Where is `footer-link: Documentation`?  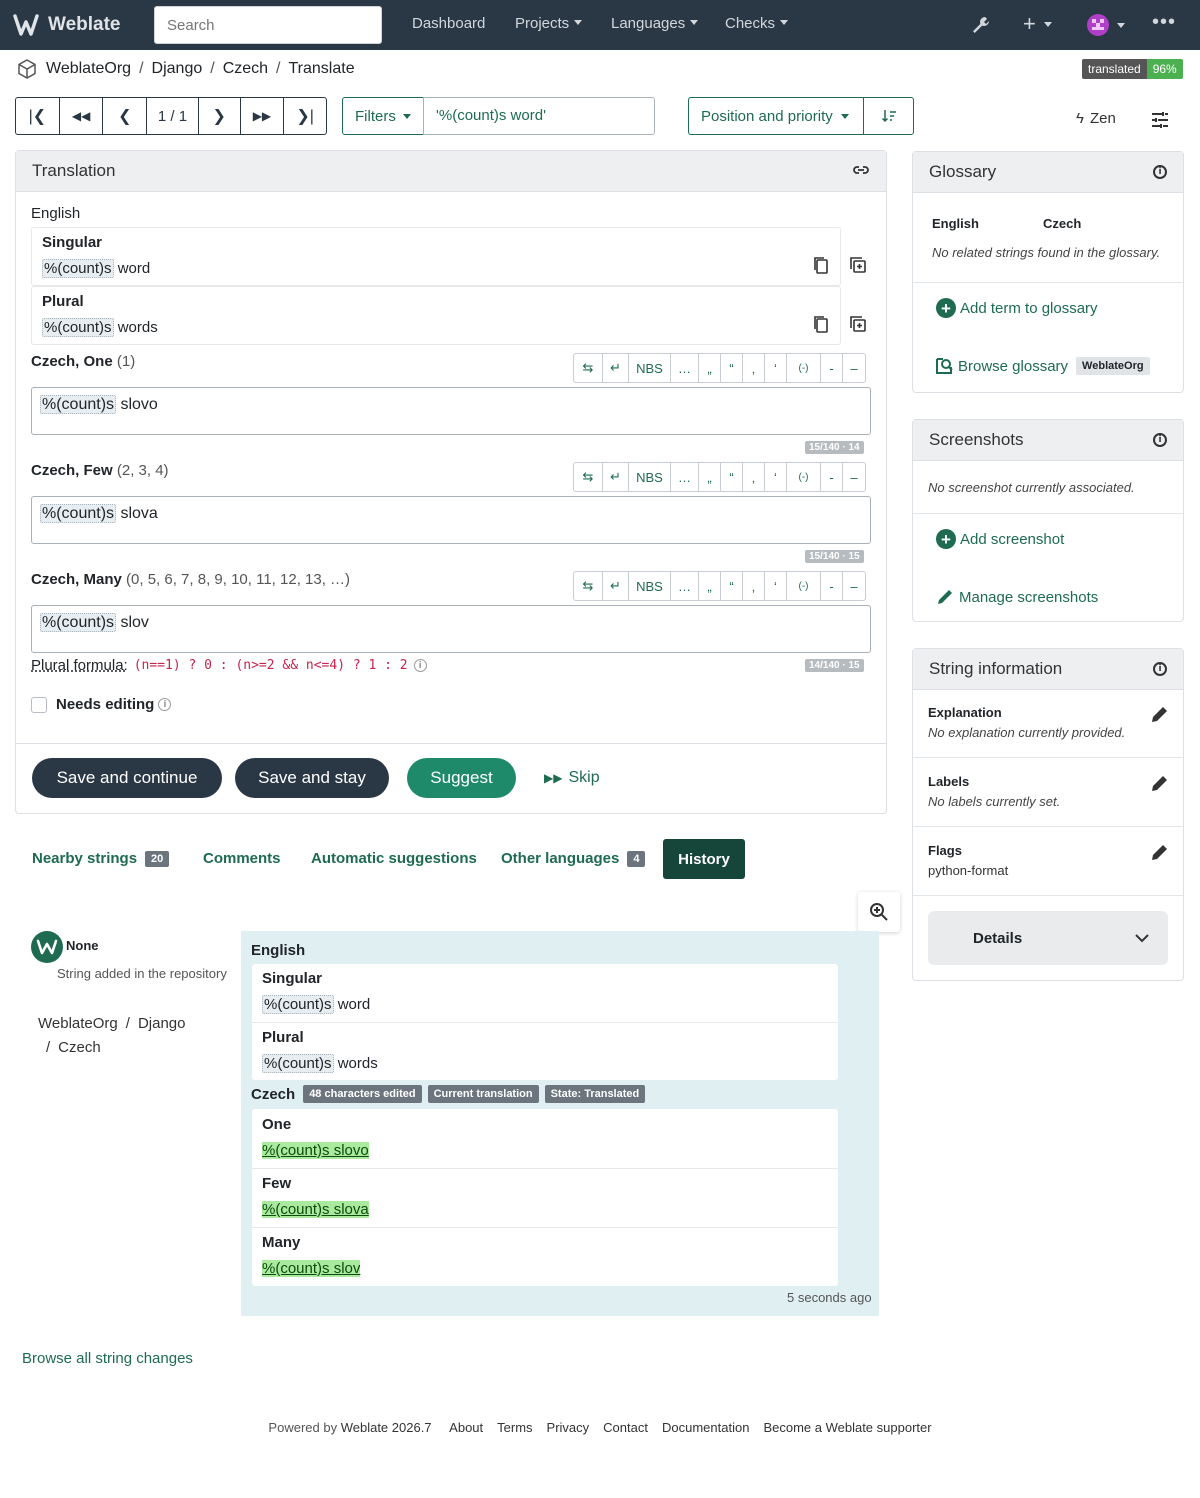 footer-link: Documentation is located at coordinates (705, 1427).